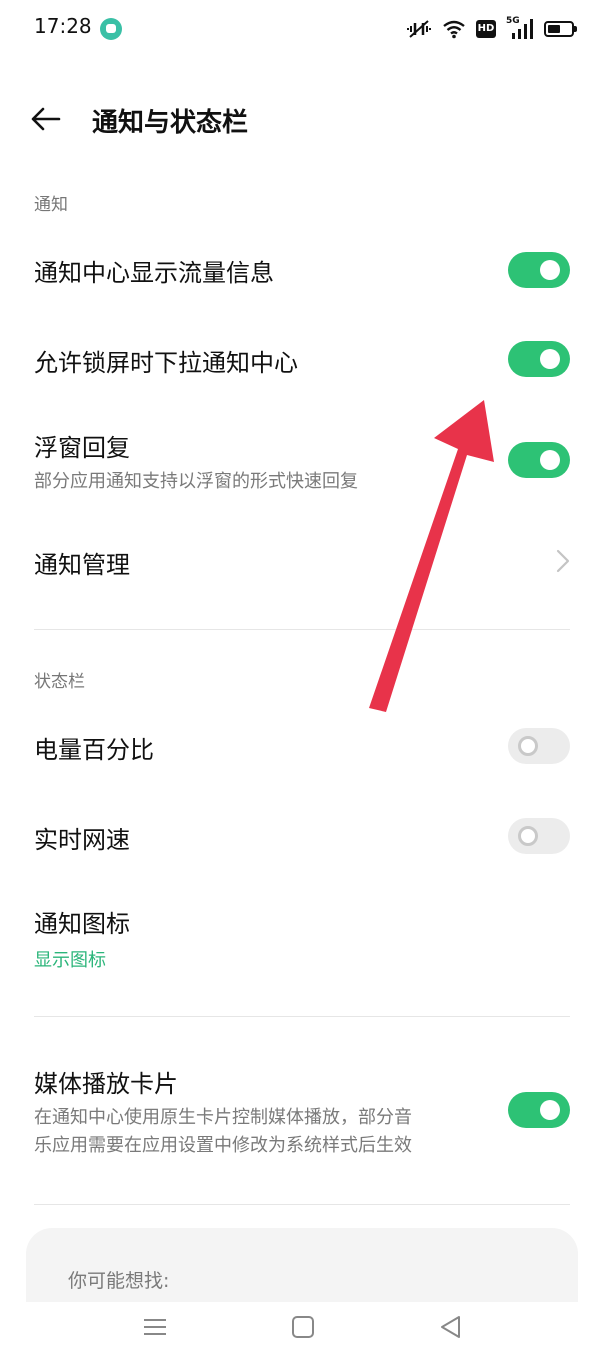 The width and height of the screenshot is (612, 1350). What do you see at coordinates (59, 682) in the screenshot?
I see `section-label-status-bar: 状态栏` at bounding box center [59, 682].